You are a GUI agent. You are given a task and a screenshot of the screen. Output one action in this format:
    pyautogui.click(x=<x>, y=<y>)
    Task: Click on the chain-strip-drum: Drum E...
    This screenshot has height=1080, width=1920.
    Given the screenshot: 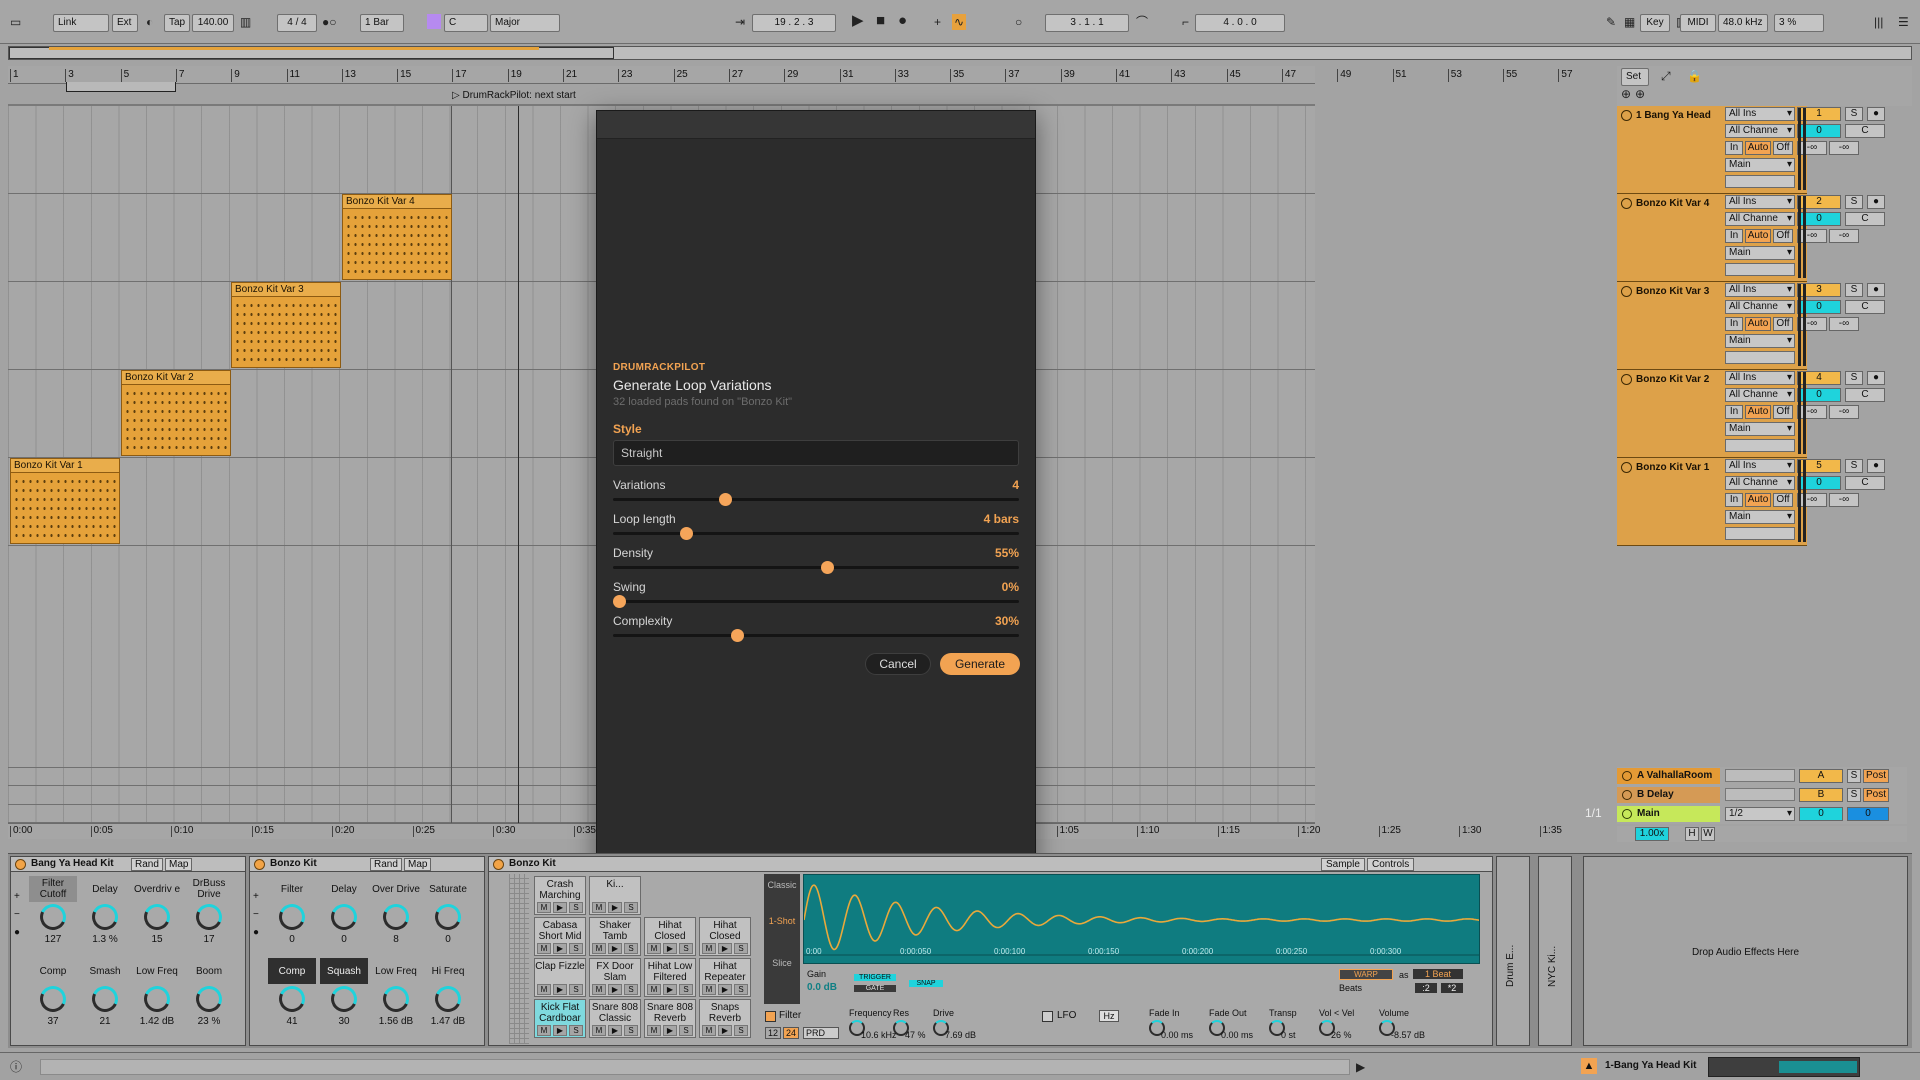 What is the action you would take?
    pyautogui.click(x=1513, y=951)
    